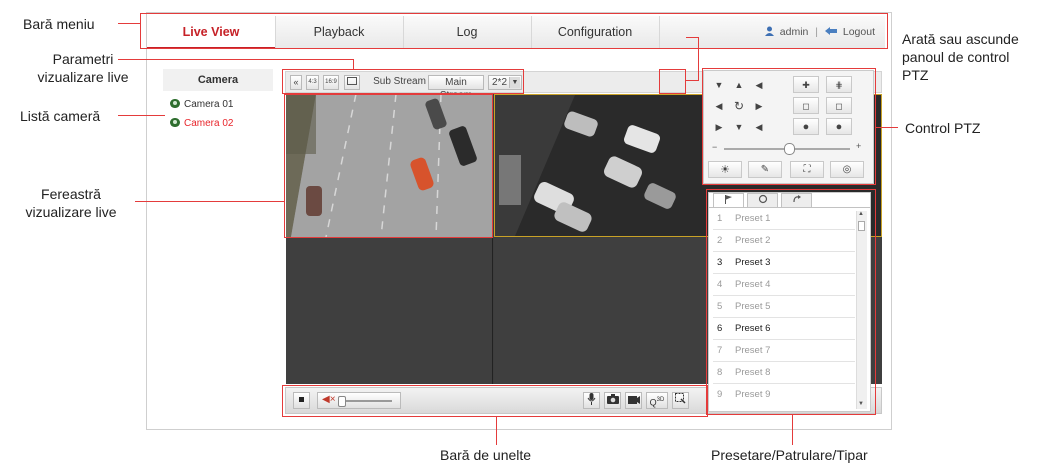  Describe the element at coordinates (486, 455) in the screenshot. I see `callout-toolbar: Bară de unelte` at that location.